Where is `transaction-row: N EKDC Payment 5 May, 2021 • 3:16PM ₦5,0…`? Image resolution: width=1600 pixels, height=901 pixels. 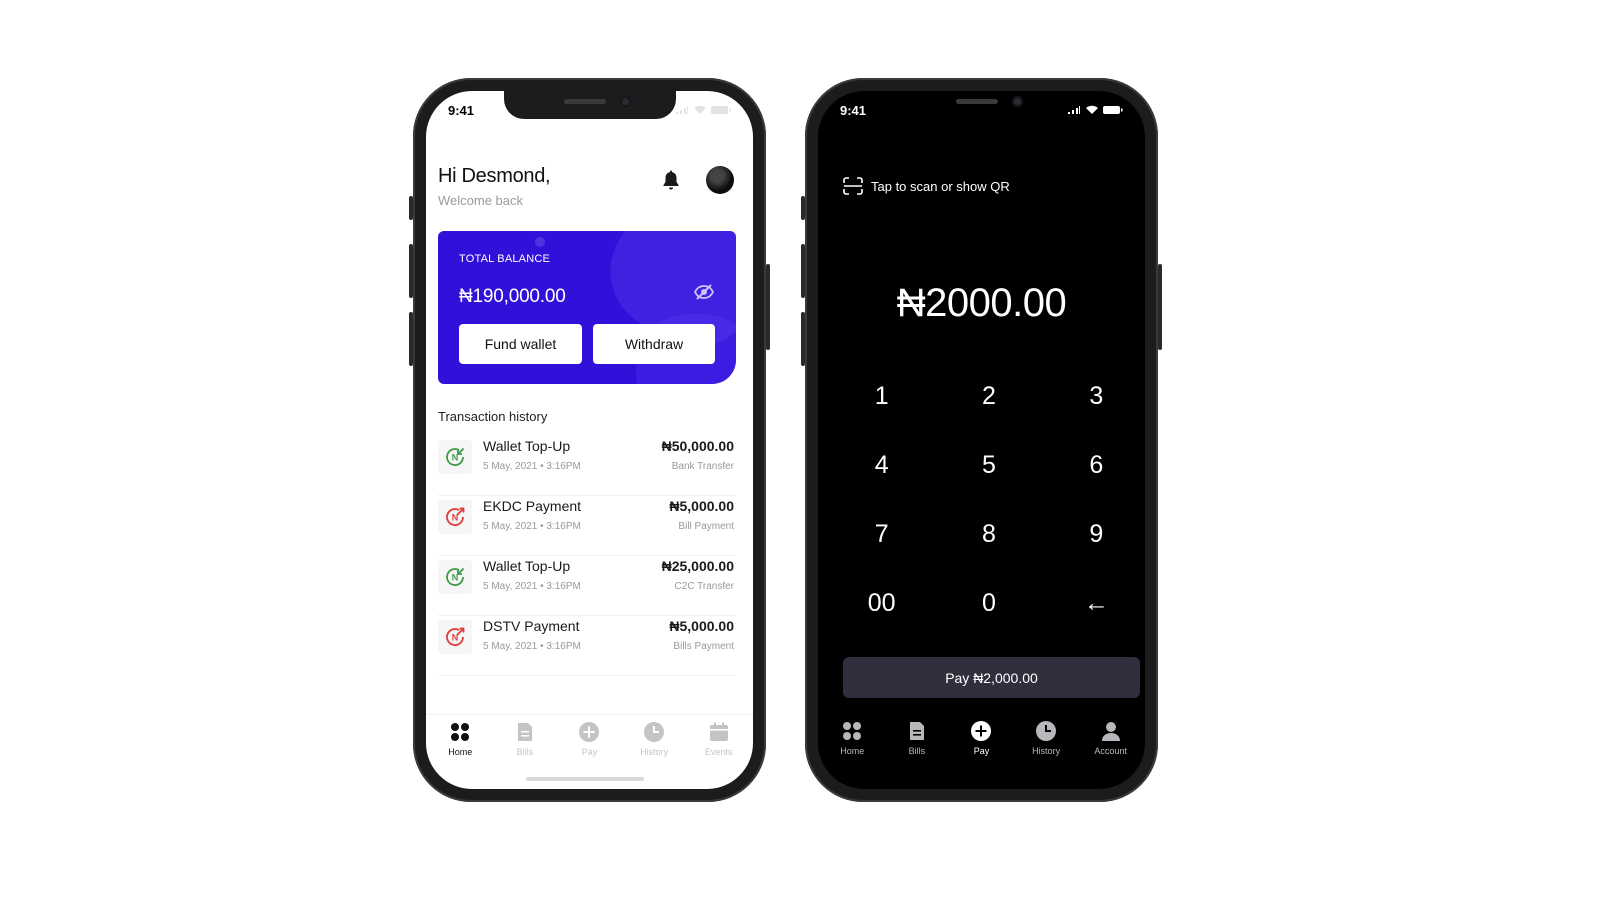 transaction-row: N EKDC Payment 5 May, 2021 • 3:16PM ₦5,0… is located at coordinates (587, 526).